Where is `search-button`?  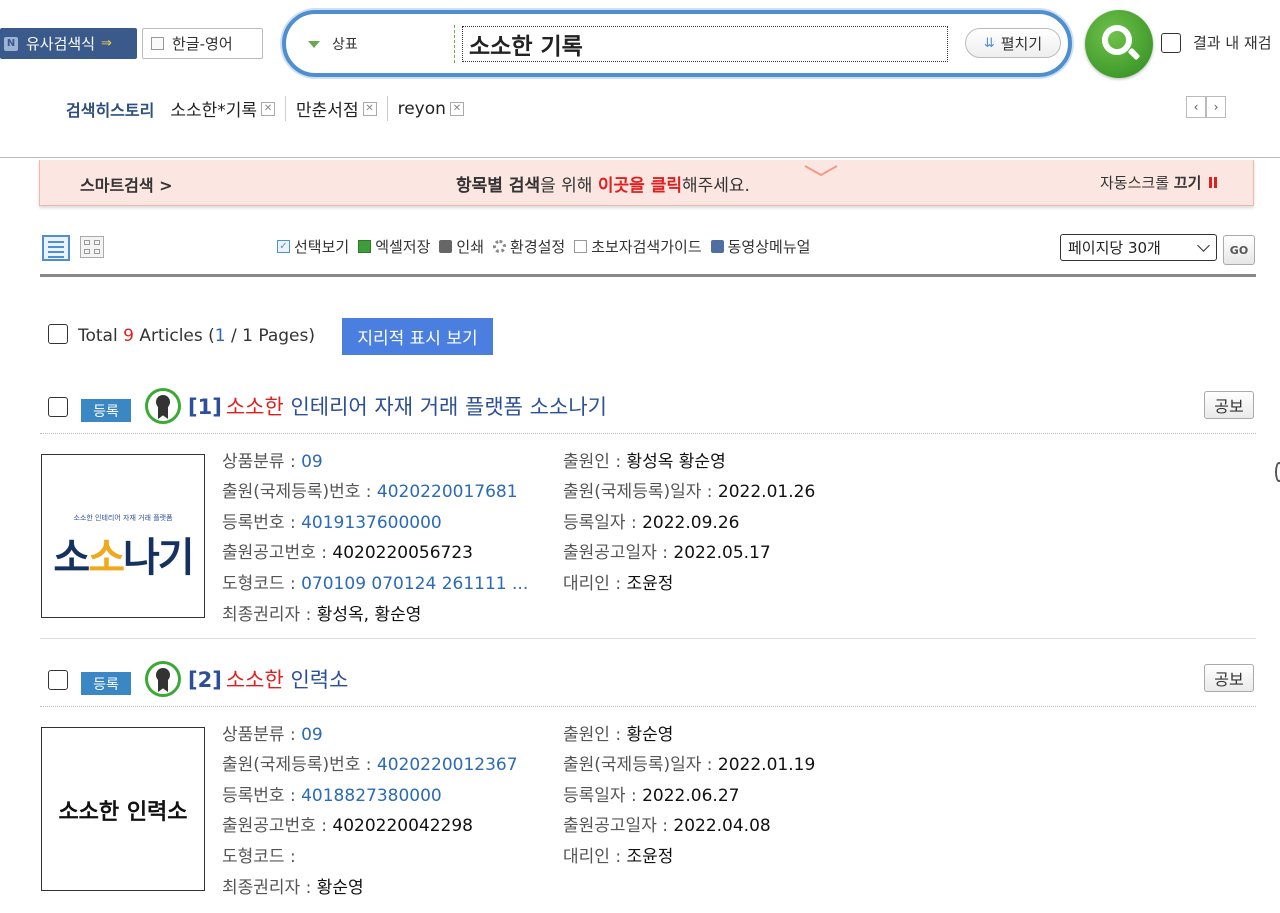
search-button is located at coordinates (1119, 44).